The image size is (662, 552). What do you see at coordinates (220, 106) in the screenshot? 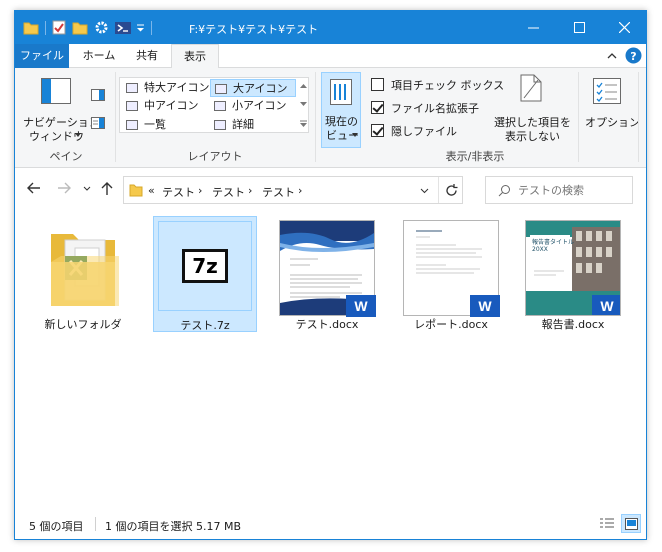
I see `small-icons-icon` at bounding box center [220, 106].